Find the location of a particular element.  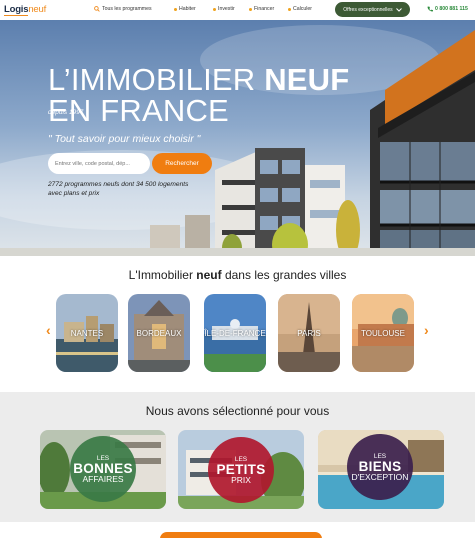

city-label: BORDEAUX is located at coordinates (159, 333).